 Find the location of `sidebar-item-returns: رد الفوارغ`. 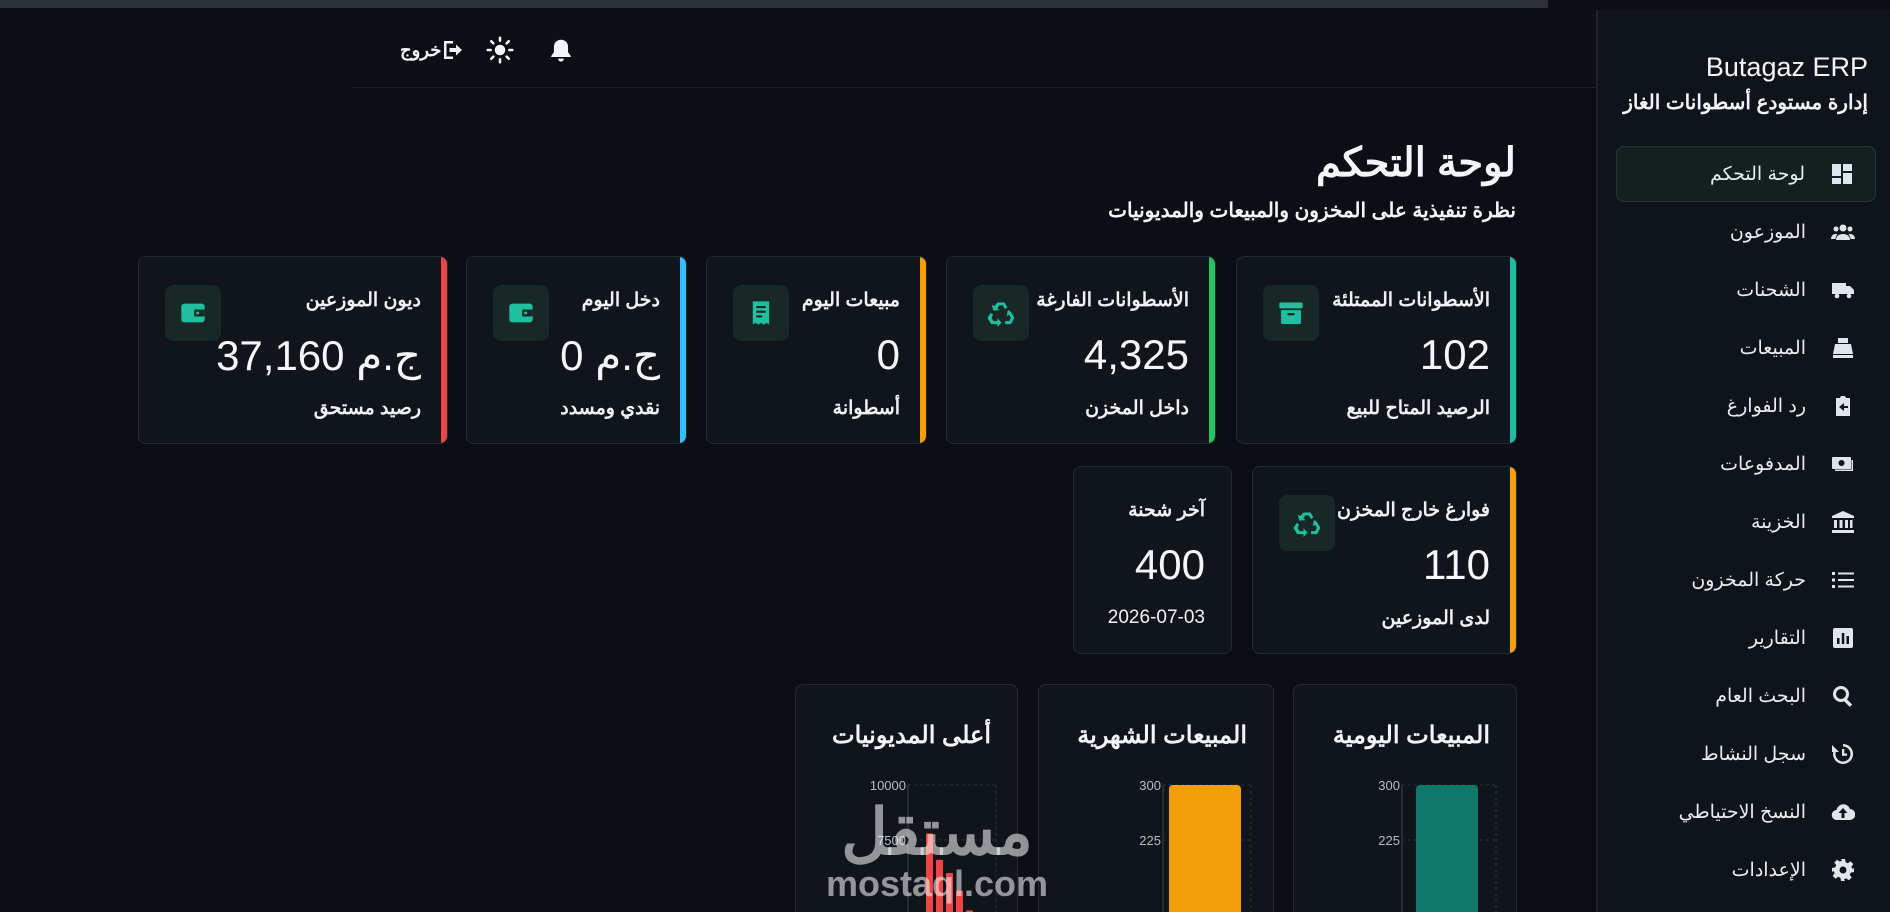

sidebar-item-returns: رد الفوارغ is located at coordinates (1746, 406).